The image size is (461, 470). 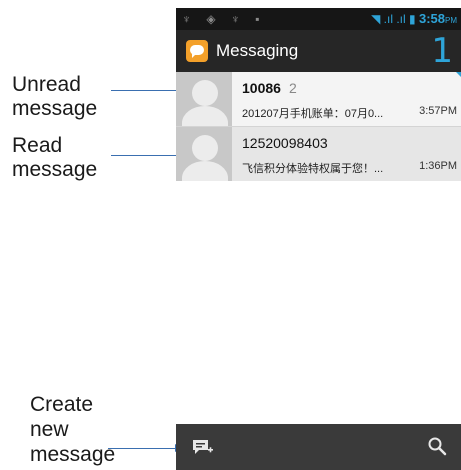 I want to click on annotation-create-line1: Create, so click(x=62, y=404).